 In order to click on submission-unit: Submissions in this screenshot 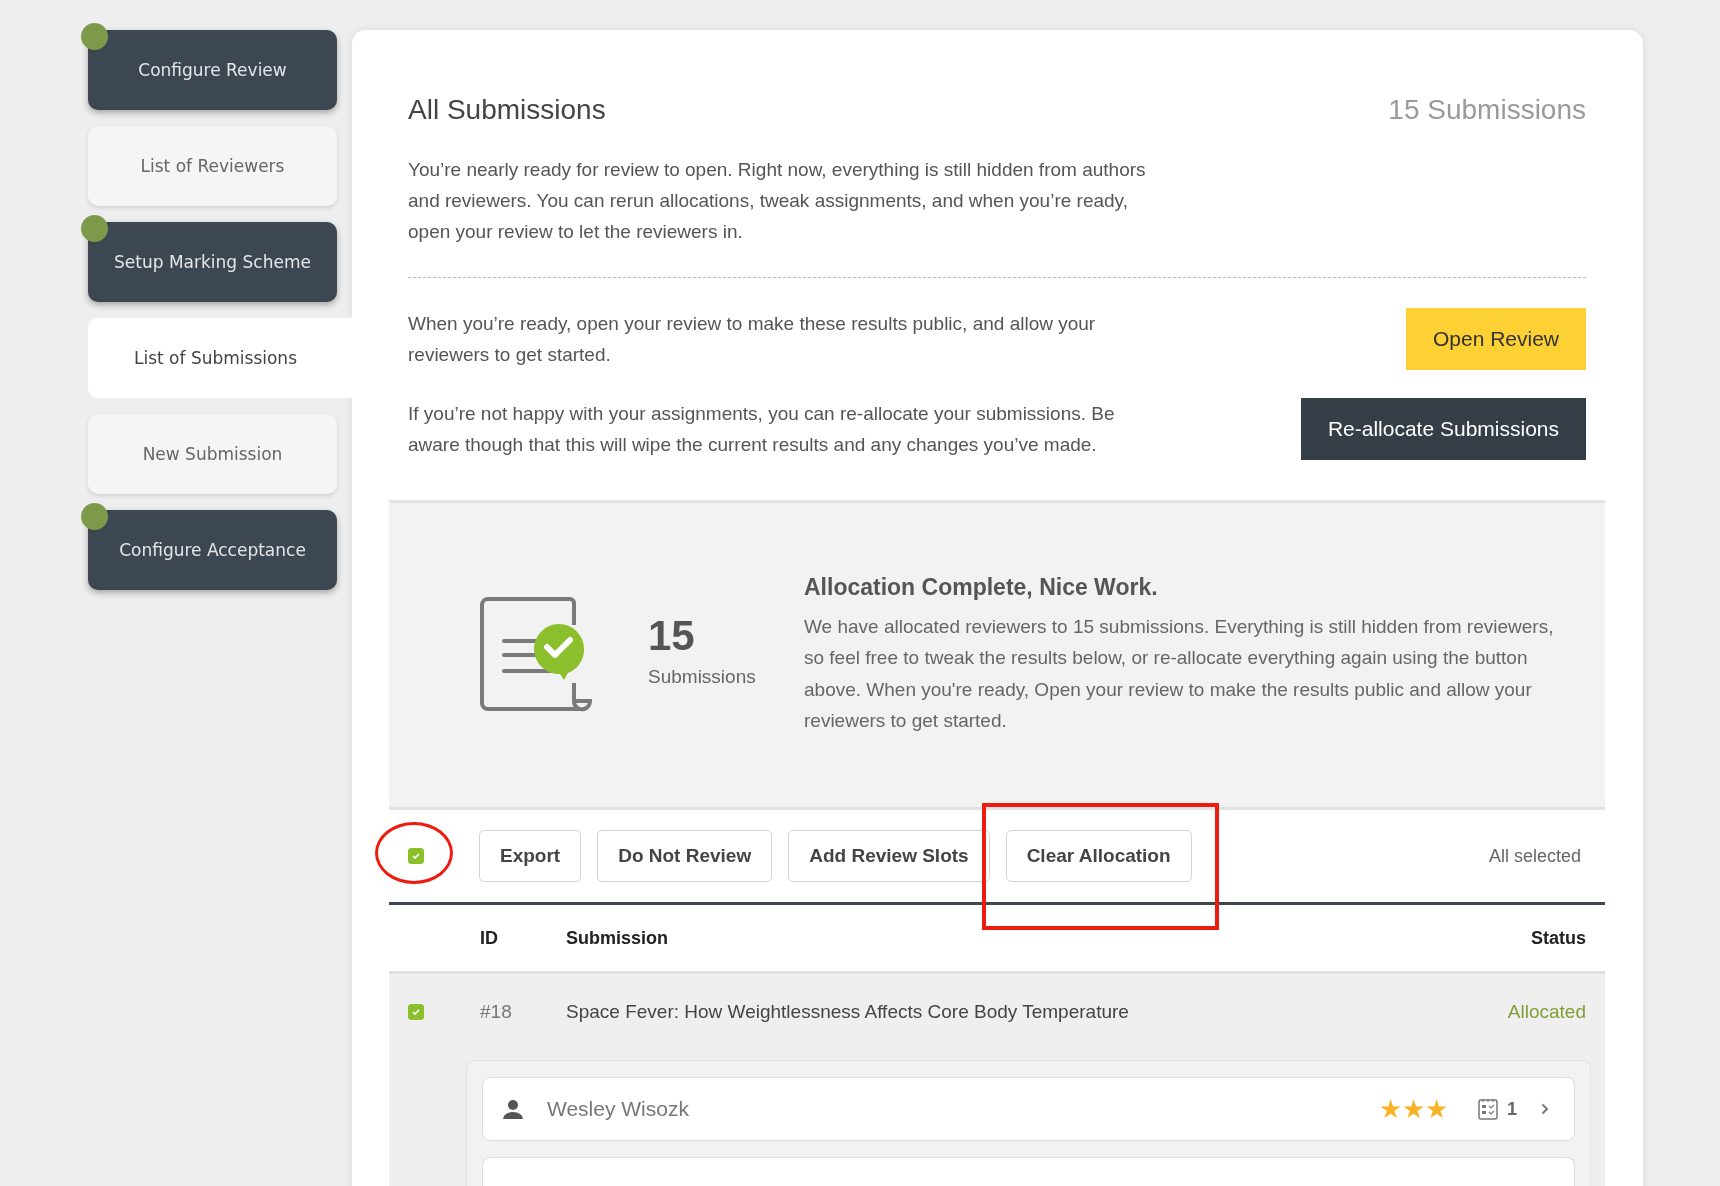, I will do `click(702, 677)`.